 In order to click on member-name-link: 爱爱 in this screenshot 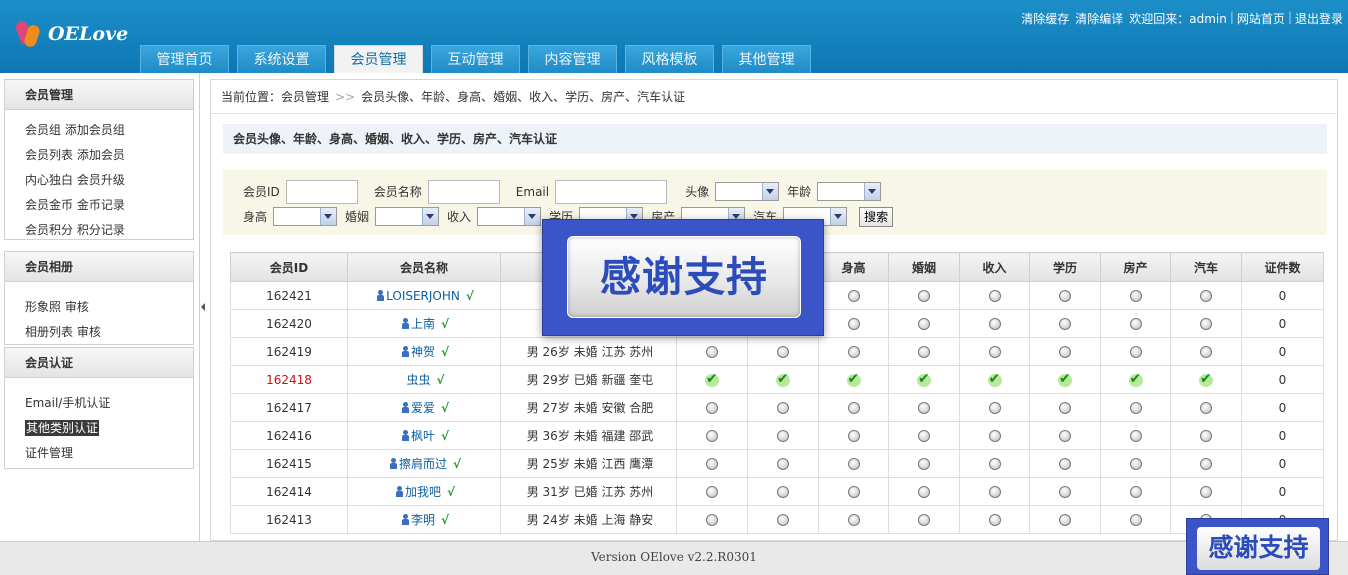, I will do `click(423, 408)`.